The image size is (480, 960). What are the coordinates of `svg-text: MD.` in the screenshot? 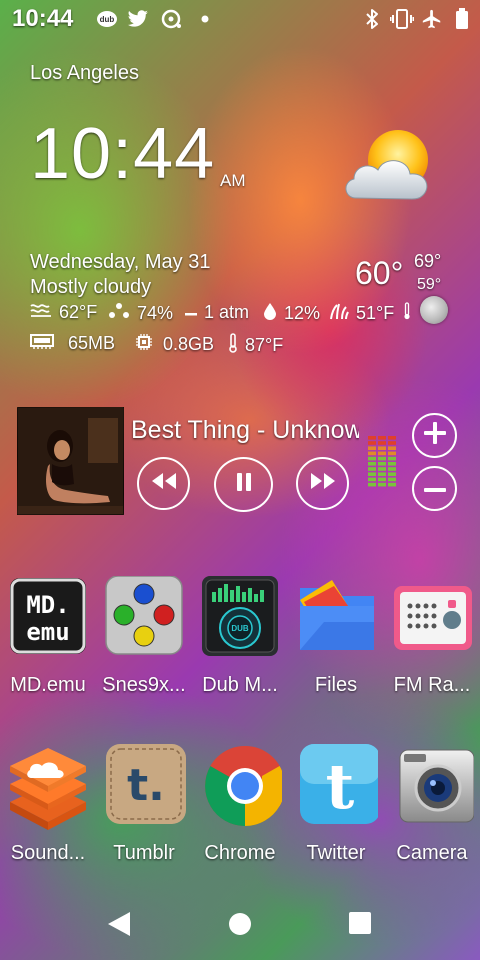 It's located at (47, 605).